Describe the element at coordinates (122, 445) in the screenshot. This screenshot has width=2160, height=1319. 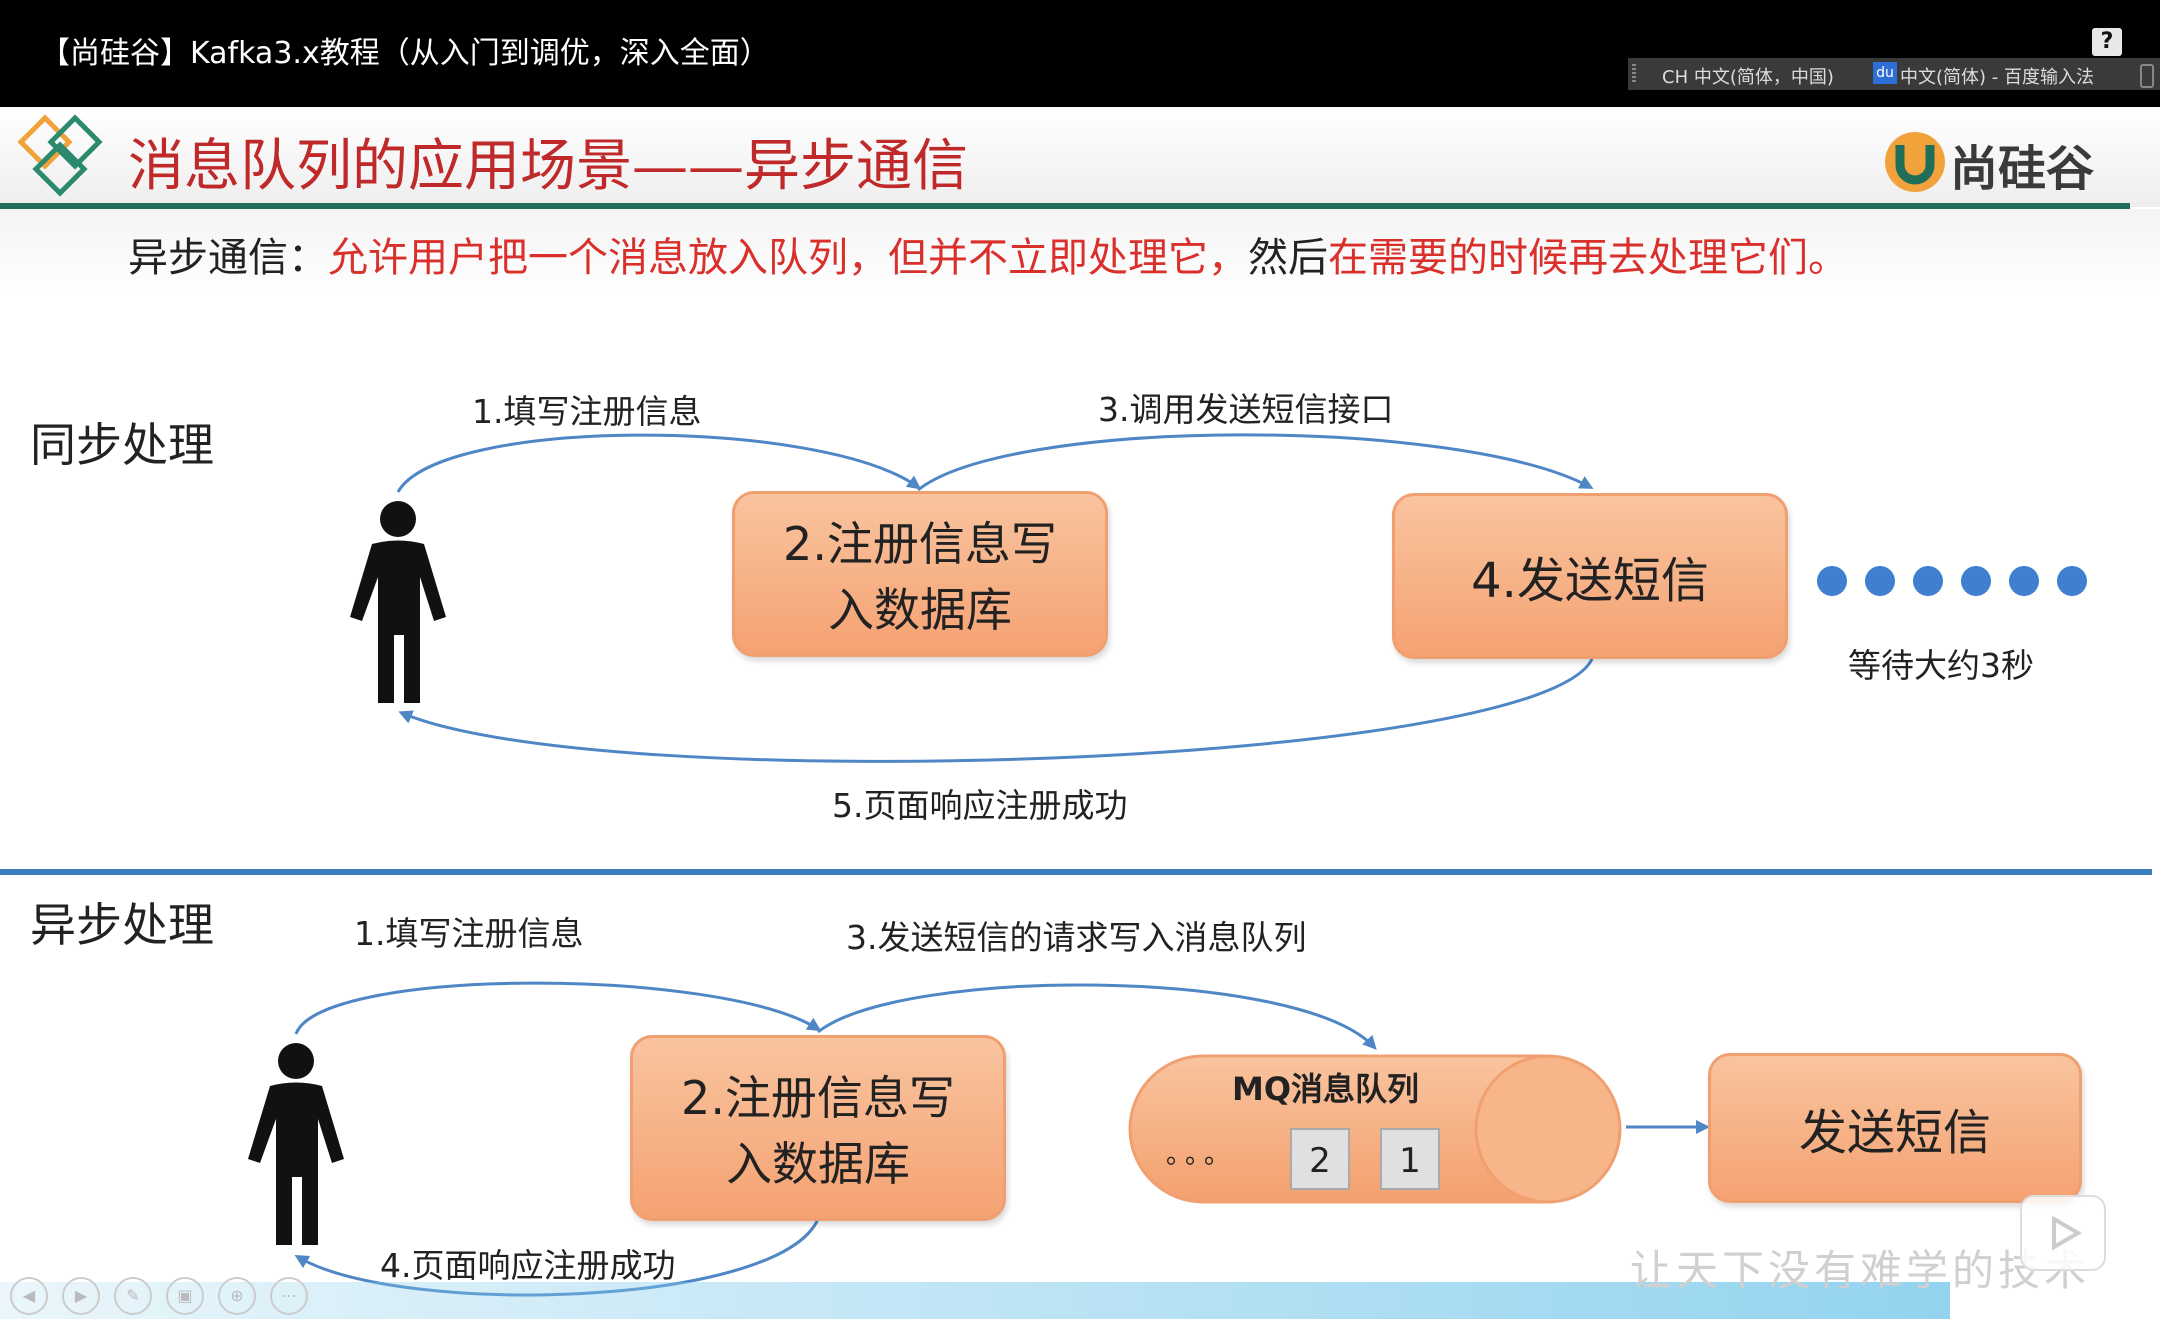
I see `sync-section-label: 同步处理` at that location.